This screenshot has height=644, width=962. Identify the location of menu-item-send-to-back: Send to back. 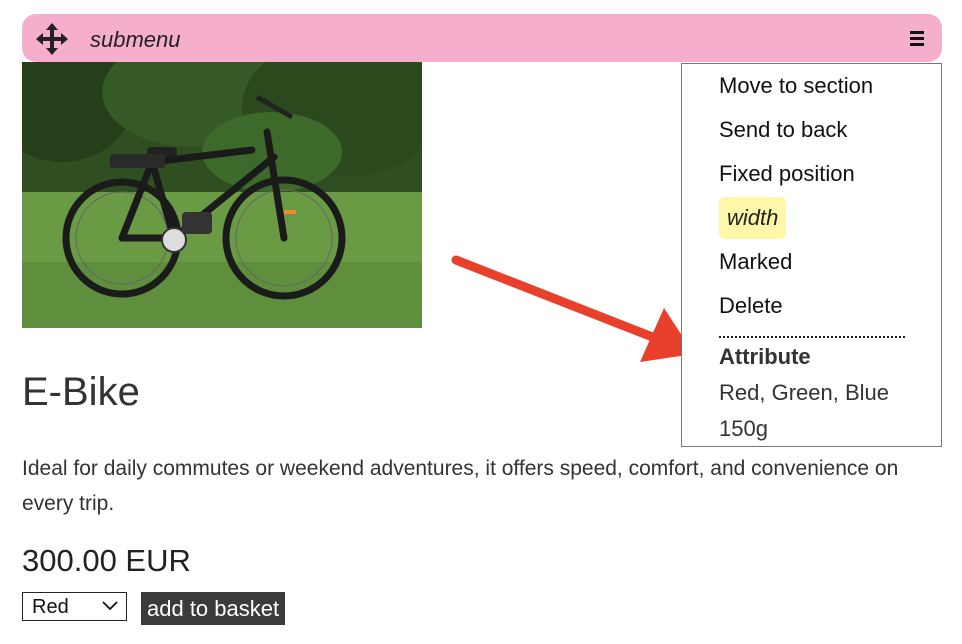
(783, 130).